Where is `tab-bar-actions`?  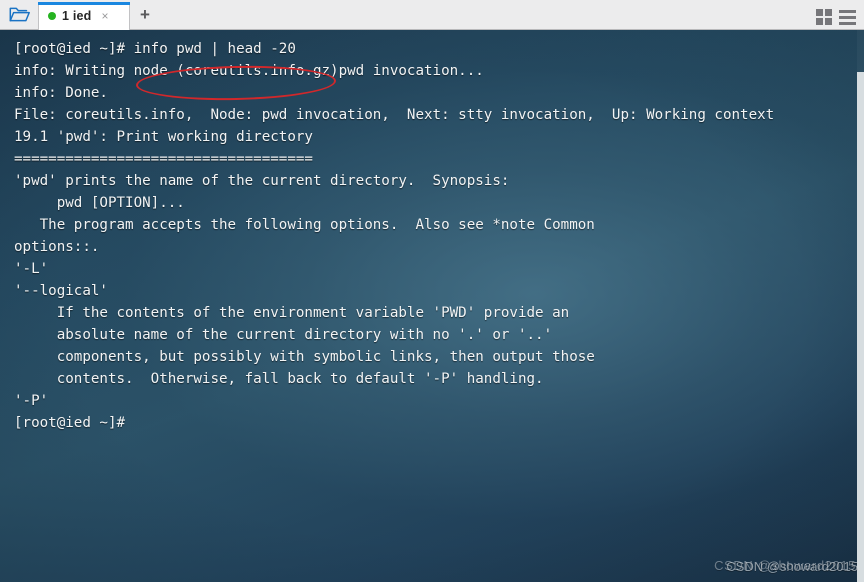
tab-bar-actions is located at coordinates (840, 19).